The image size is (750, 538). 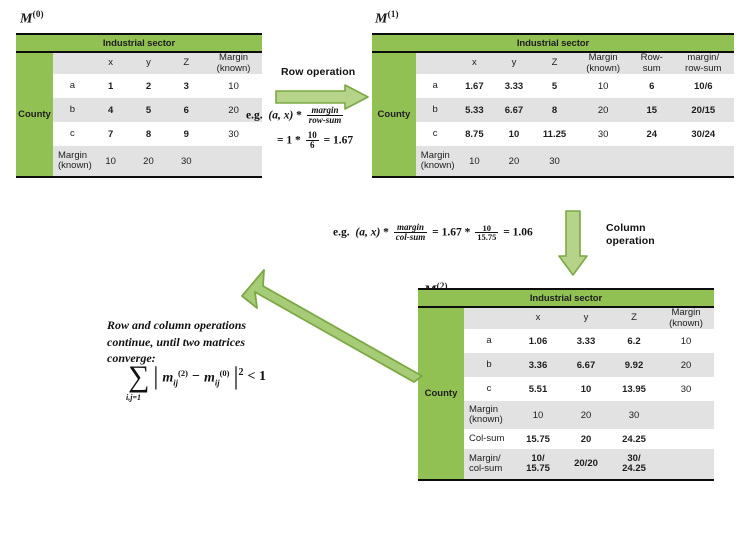 What do you see at coordinates (586, 463) in the screenshot?
I see `cell: 20/20` at bounding box center [586, 463].